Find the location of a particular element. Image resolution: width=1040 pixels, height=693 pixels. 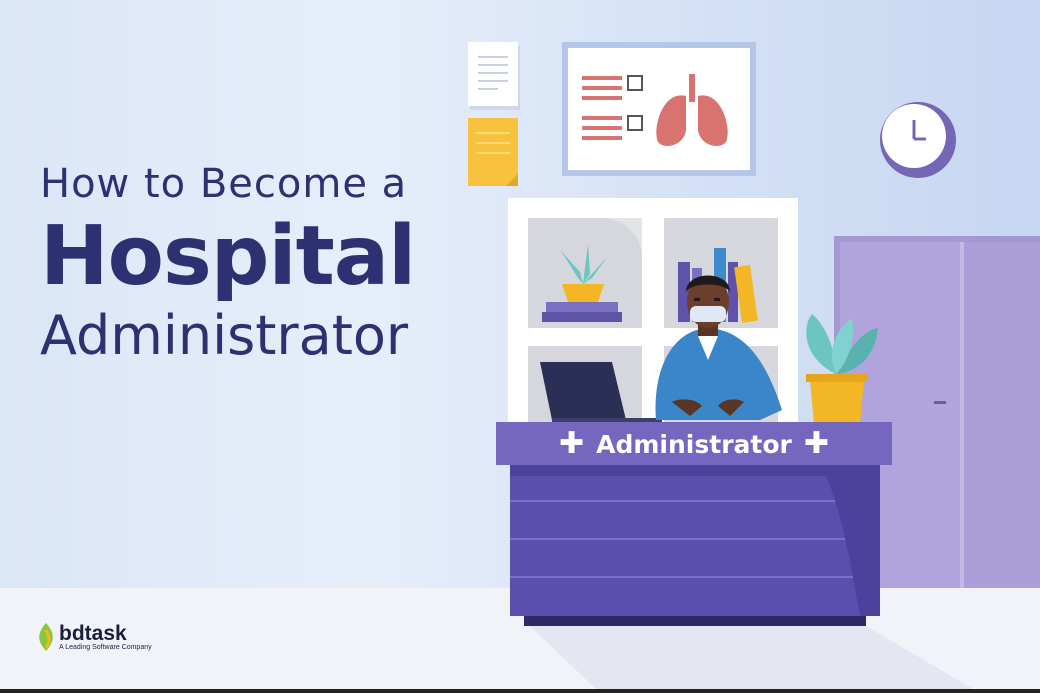

clock-icon is located at coordinates (918, 140).